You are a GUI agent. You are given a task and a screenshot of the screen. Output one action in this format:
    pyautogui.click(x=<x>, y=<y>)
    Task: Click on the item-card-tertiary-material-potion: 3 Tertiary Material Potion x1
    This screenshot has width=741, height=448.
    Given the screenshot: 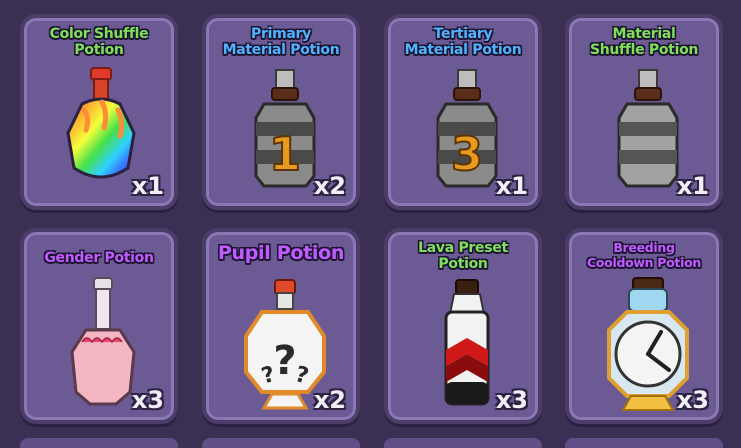 What is the action you would take?
    pyautogui.click(x=463, y=112)
    